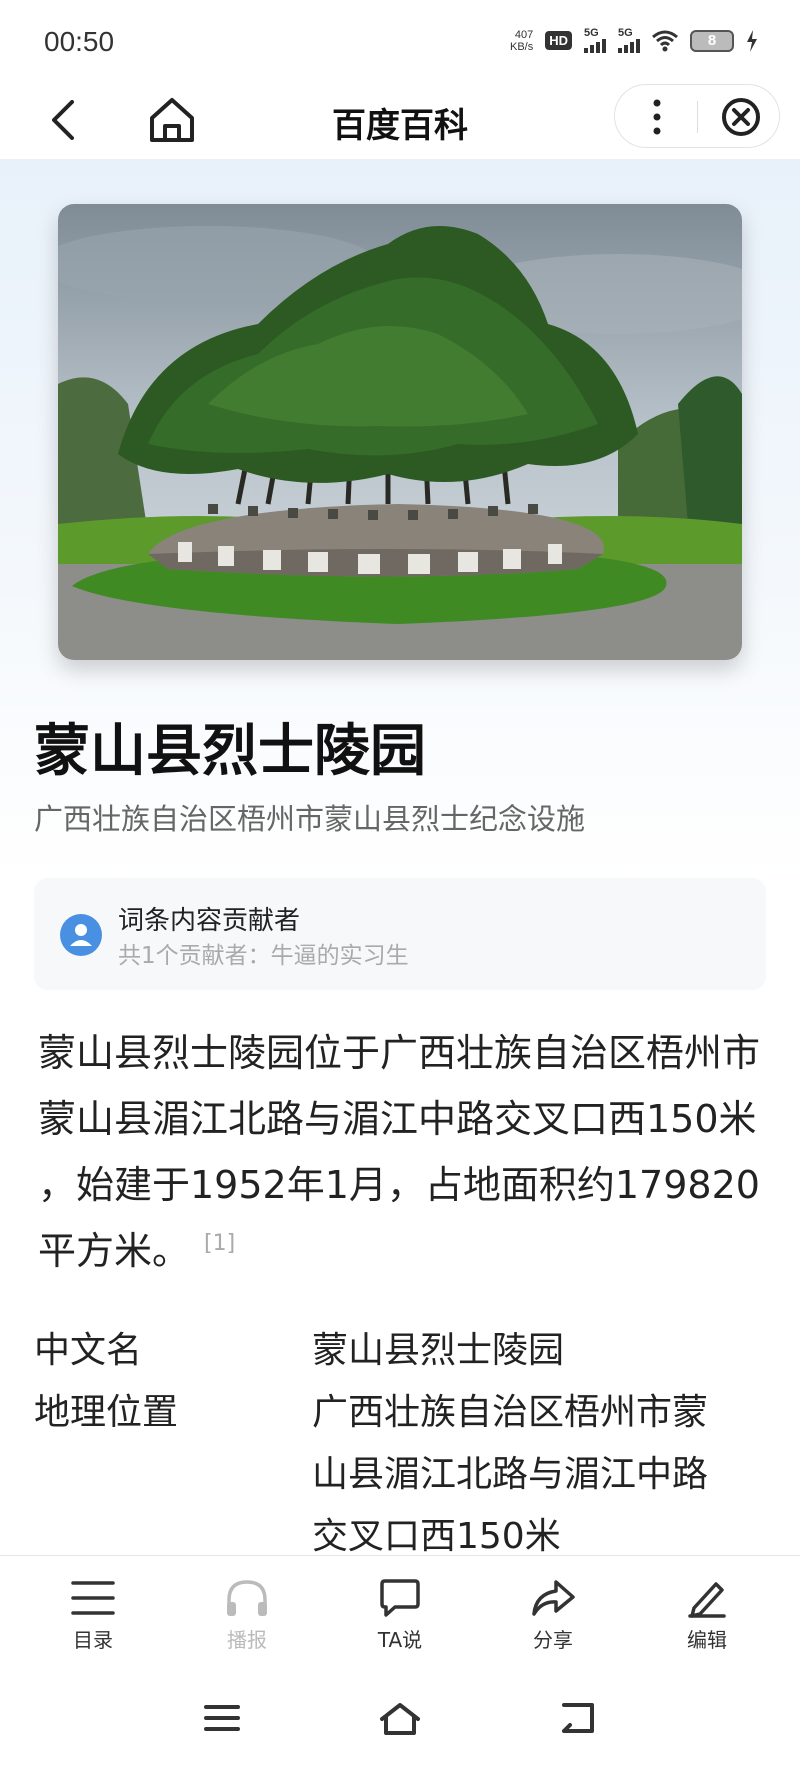  I want to click on headphones-icon, so click(247, 1598).